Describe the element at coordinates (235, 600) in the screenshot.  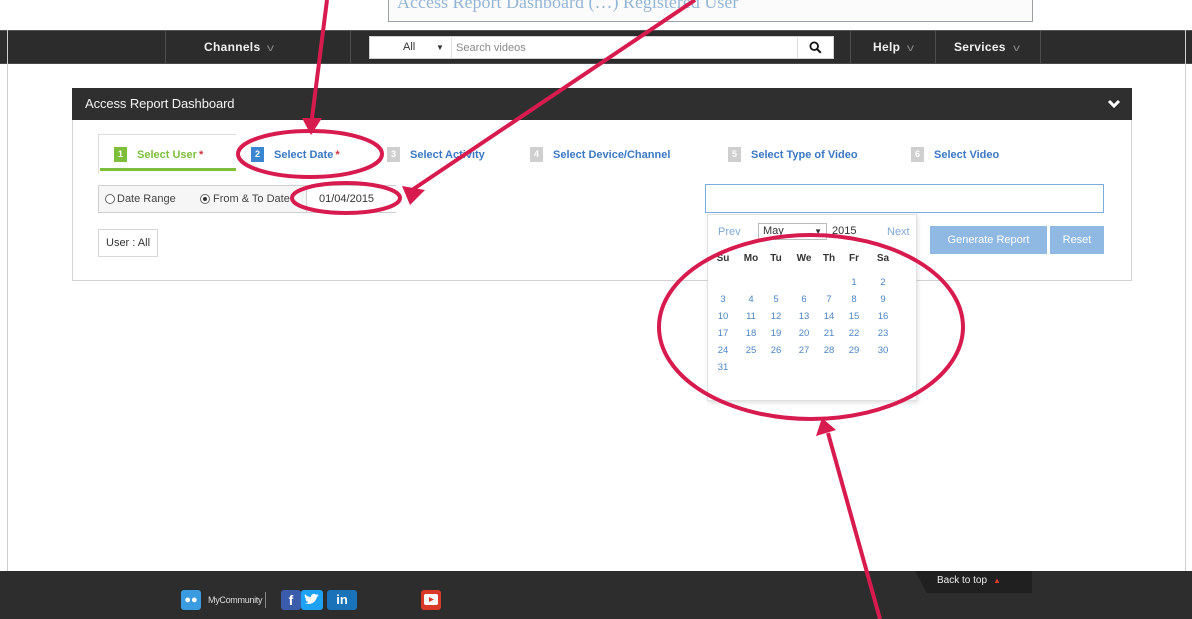
I see `community-label: MyCommunity` at that location.